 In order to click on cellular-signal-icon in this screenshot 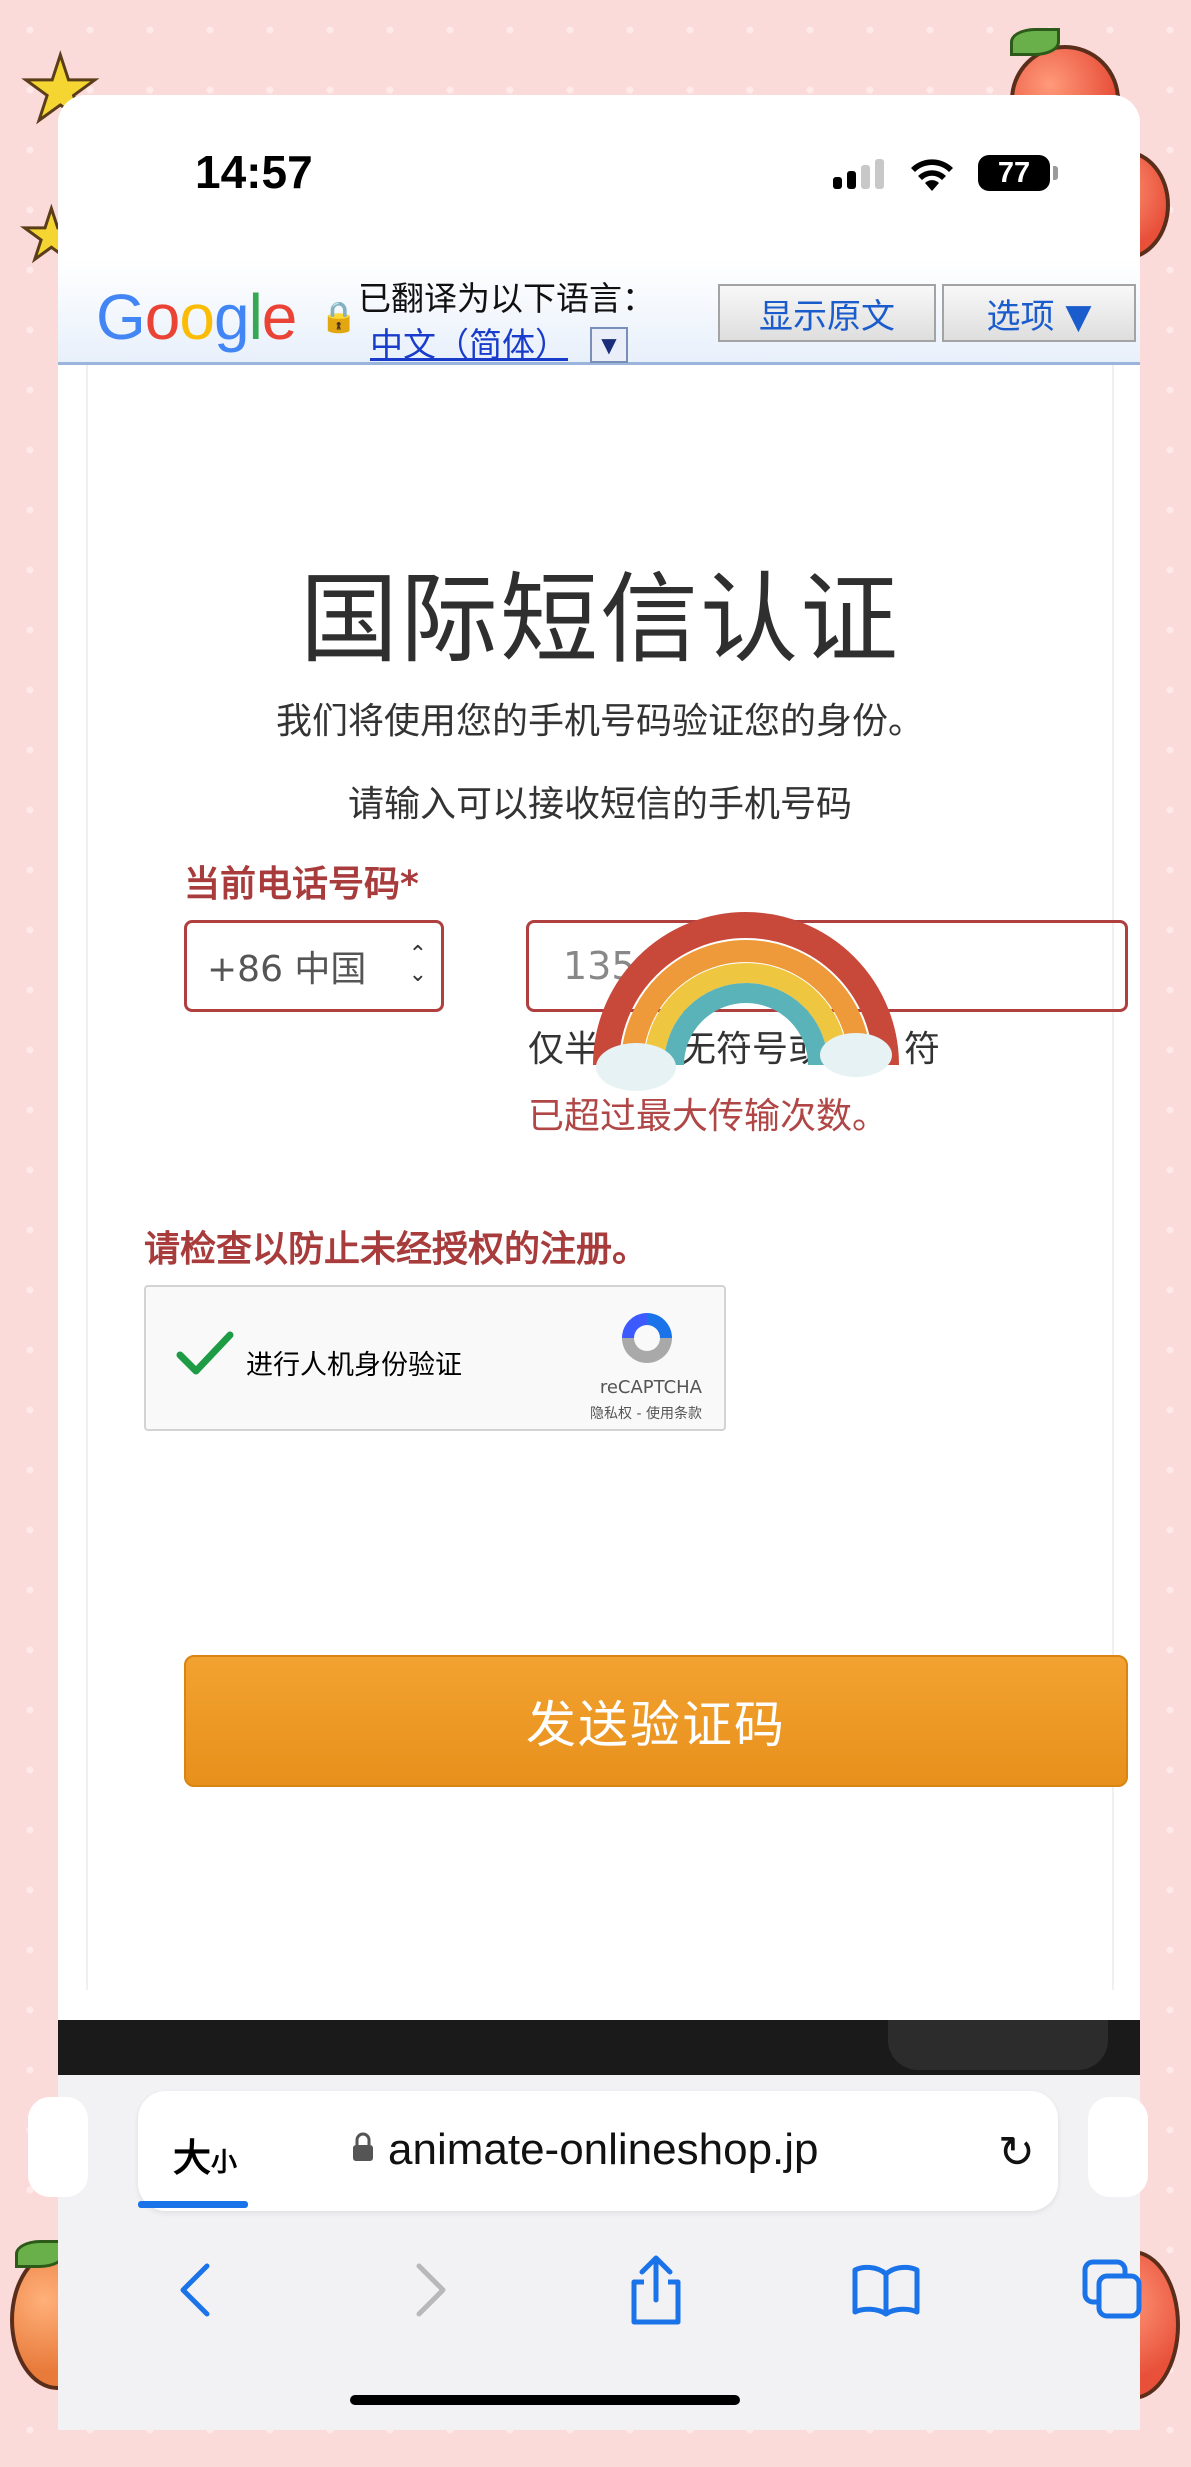, I will do `click(858, 174)`.